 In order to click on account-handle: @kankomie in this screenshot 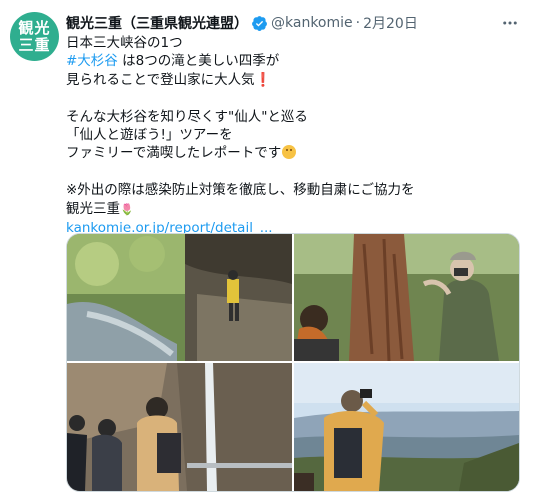, I will do `click(312, 23)`.